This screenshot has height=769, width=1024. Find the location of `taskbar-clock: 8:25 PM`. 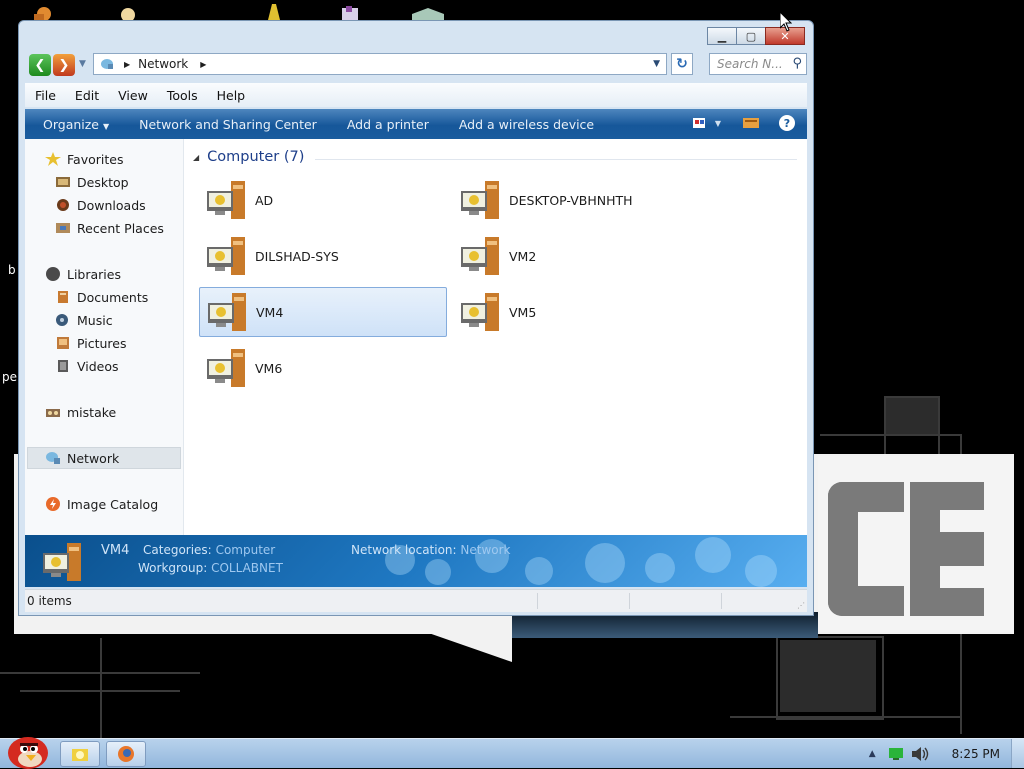

taskbar-clock: 8:25 PM is located at coordinates (976, 754).